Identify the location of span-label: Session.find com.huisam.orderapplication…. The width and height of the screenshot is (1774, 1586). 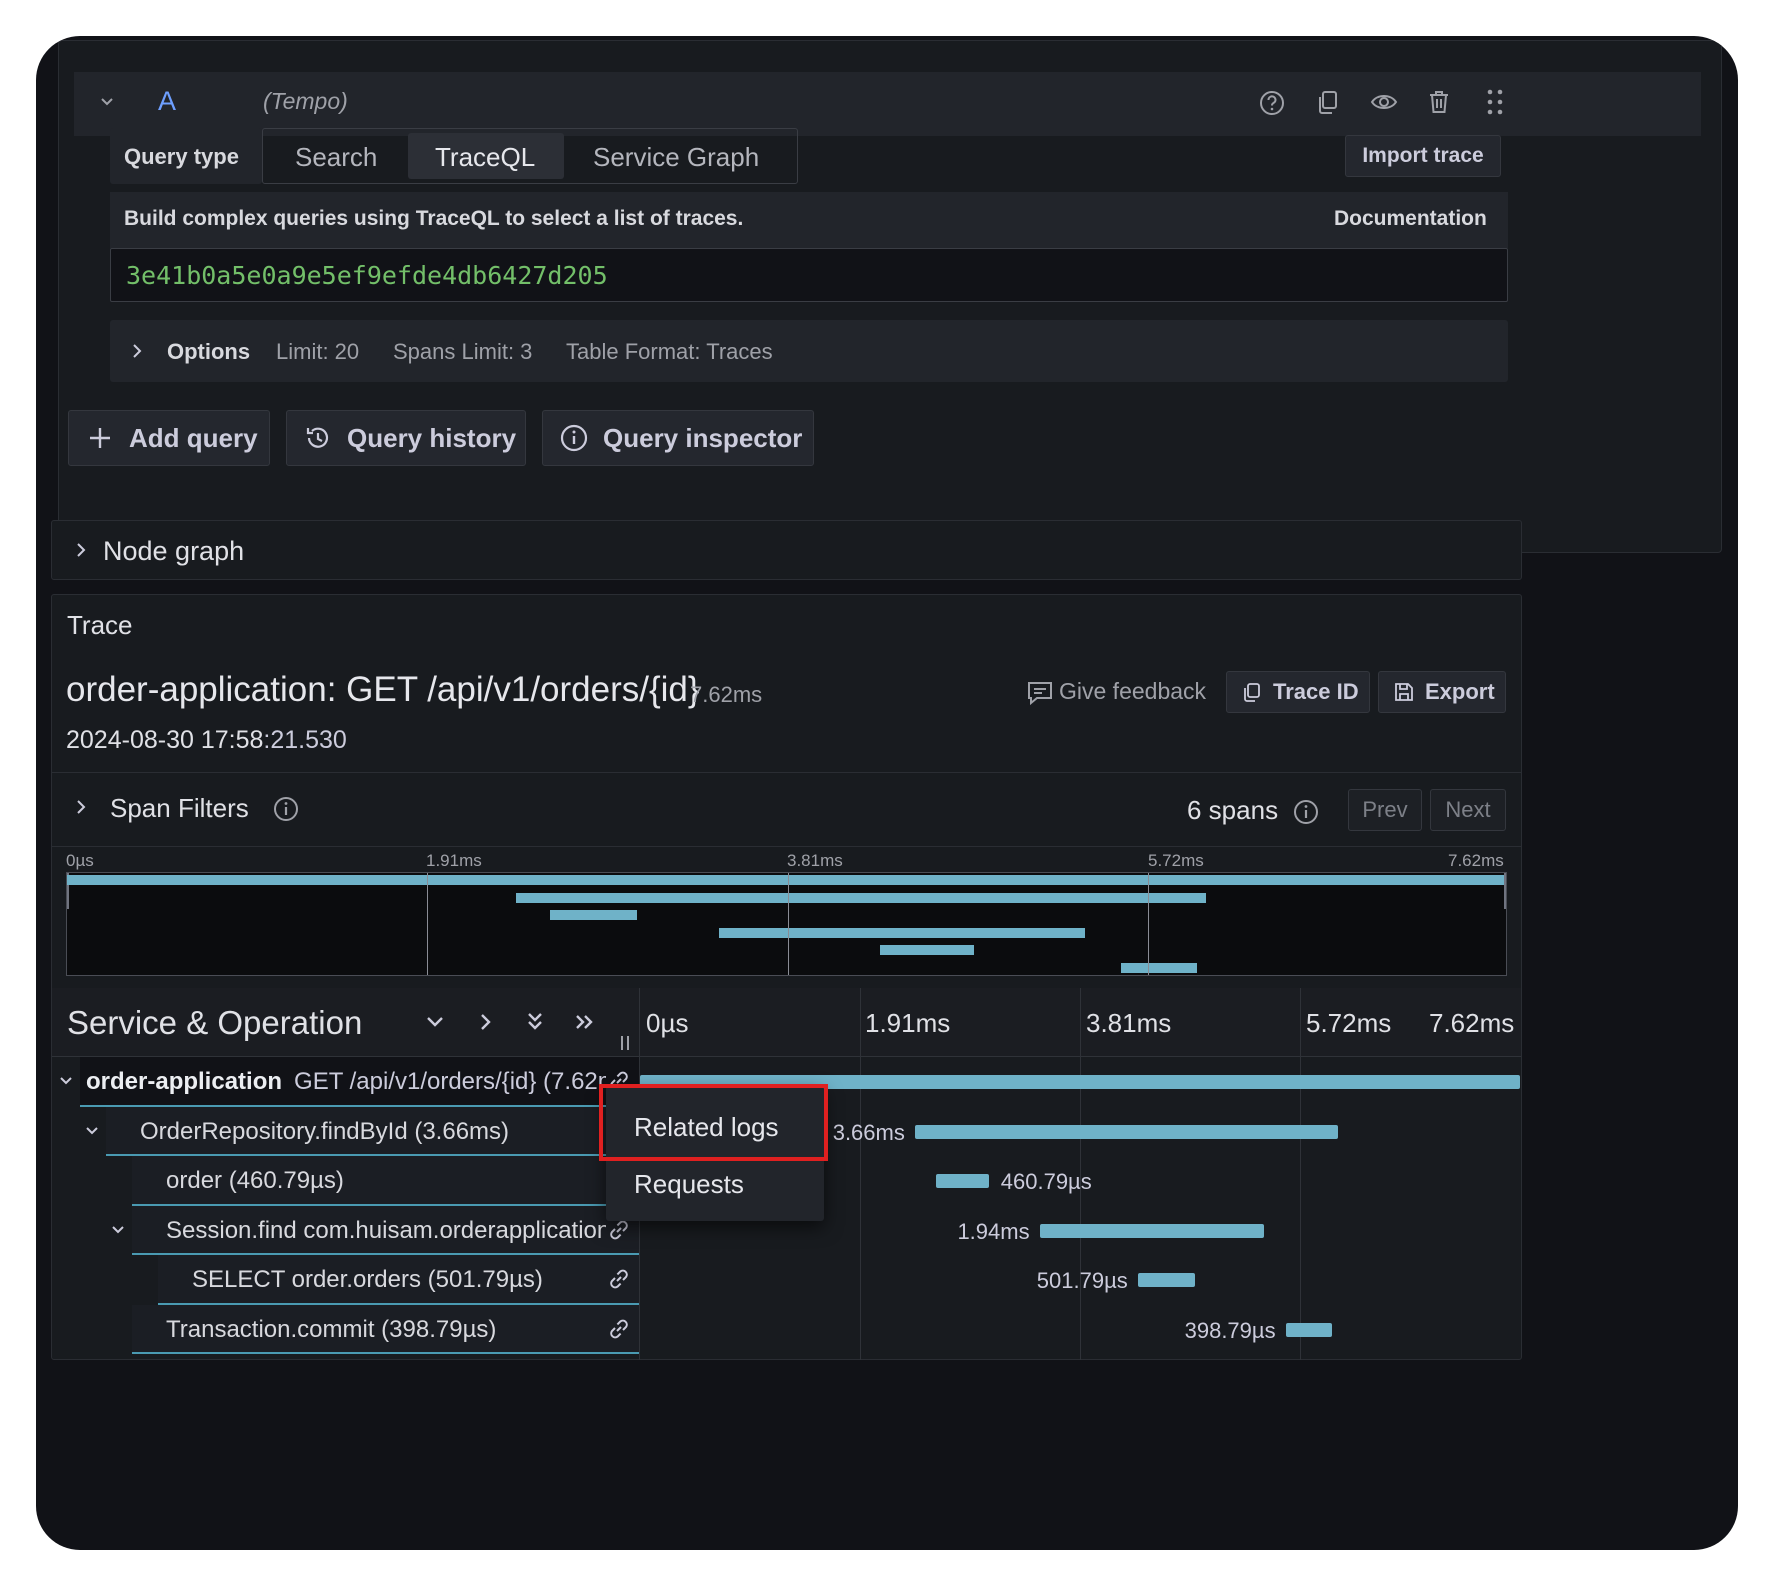
(386, 1231).